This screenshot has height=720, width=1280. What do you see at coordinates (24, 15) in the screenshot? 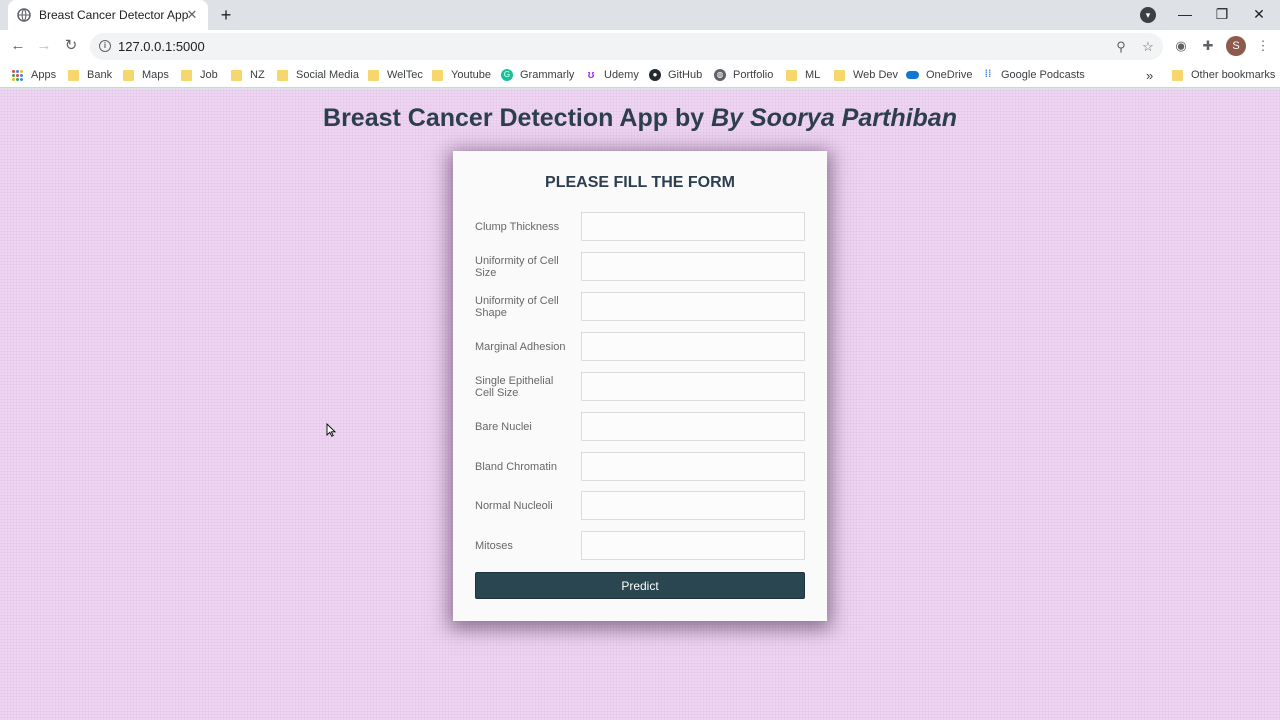
I see `globe-icon` at bounding box center [24, 15].